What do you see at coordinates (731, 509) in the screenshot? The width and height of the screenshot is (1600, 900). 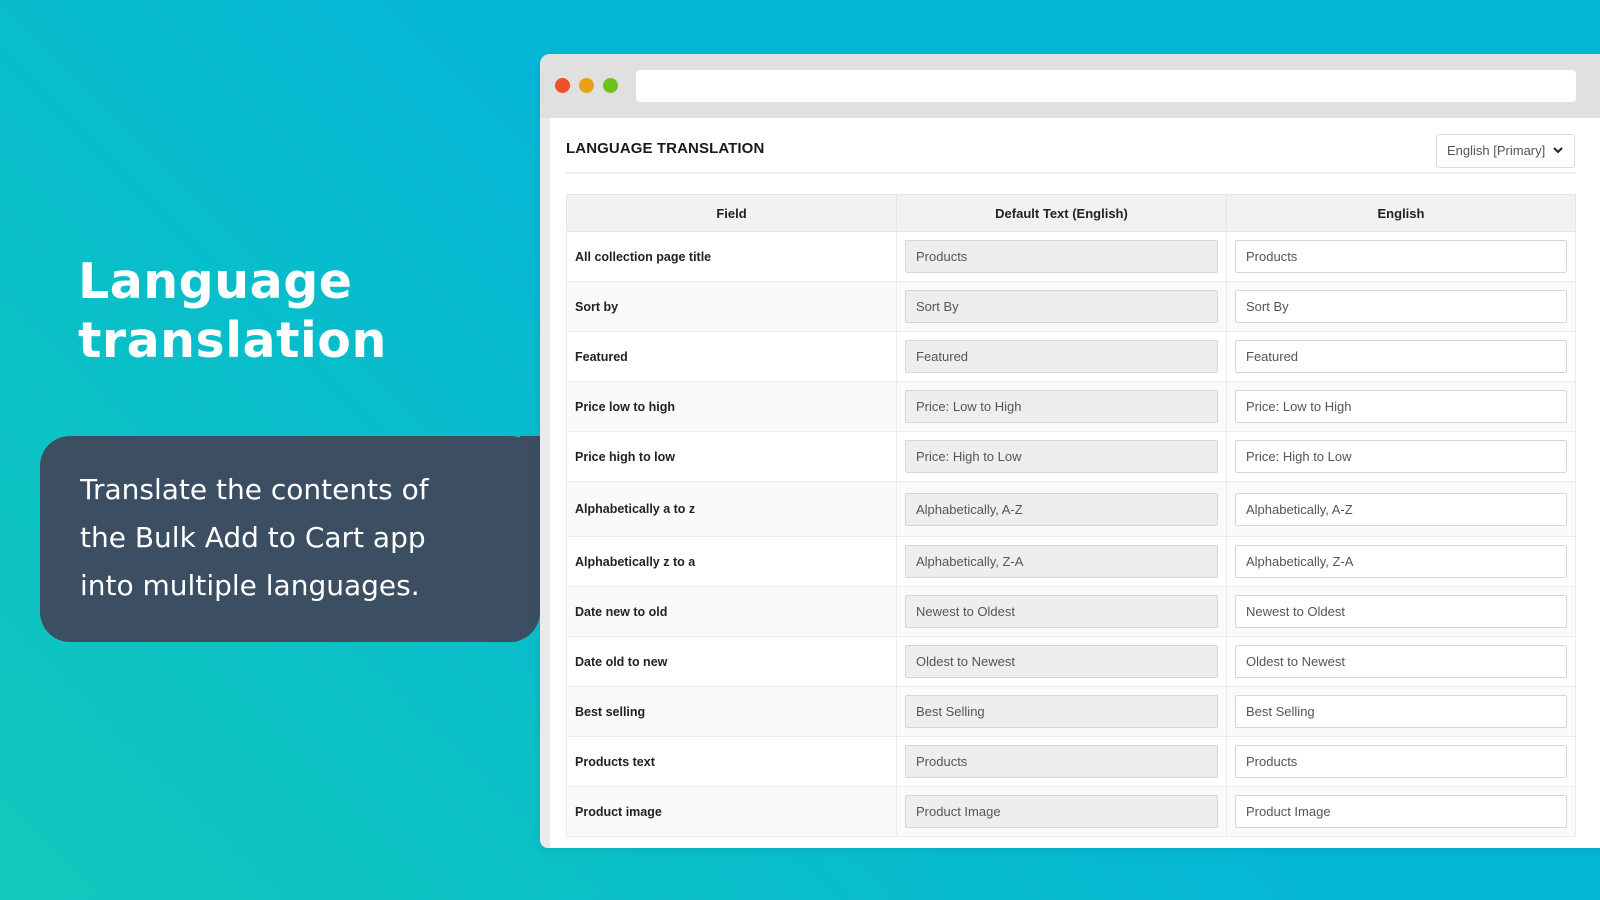 I see `field-label: Alphabetically a to z` at bounding box center [731, 509].